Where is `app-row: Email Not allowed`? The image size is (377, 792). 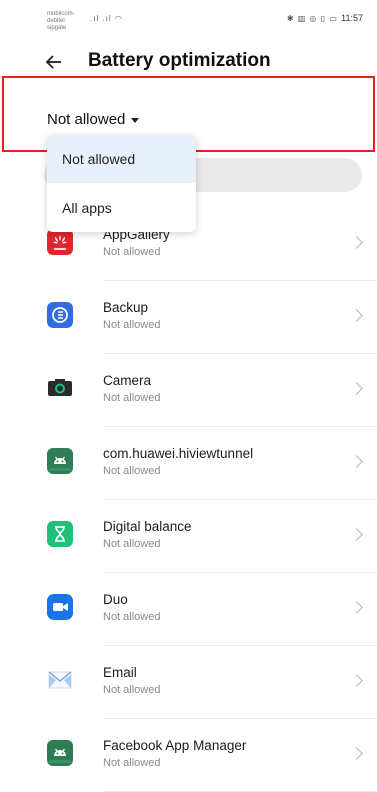
app-row: Email Not allowed is located at coordinates (188, 682).